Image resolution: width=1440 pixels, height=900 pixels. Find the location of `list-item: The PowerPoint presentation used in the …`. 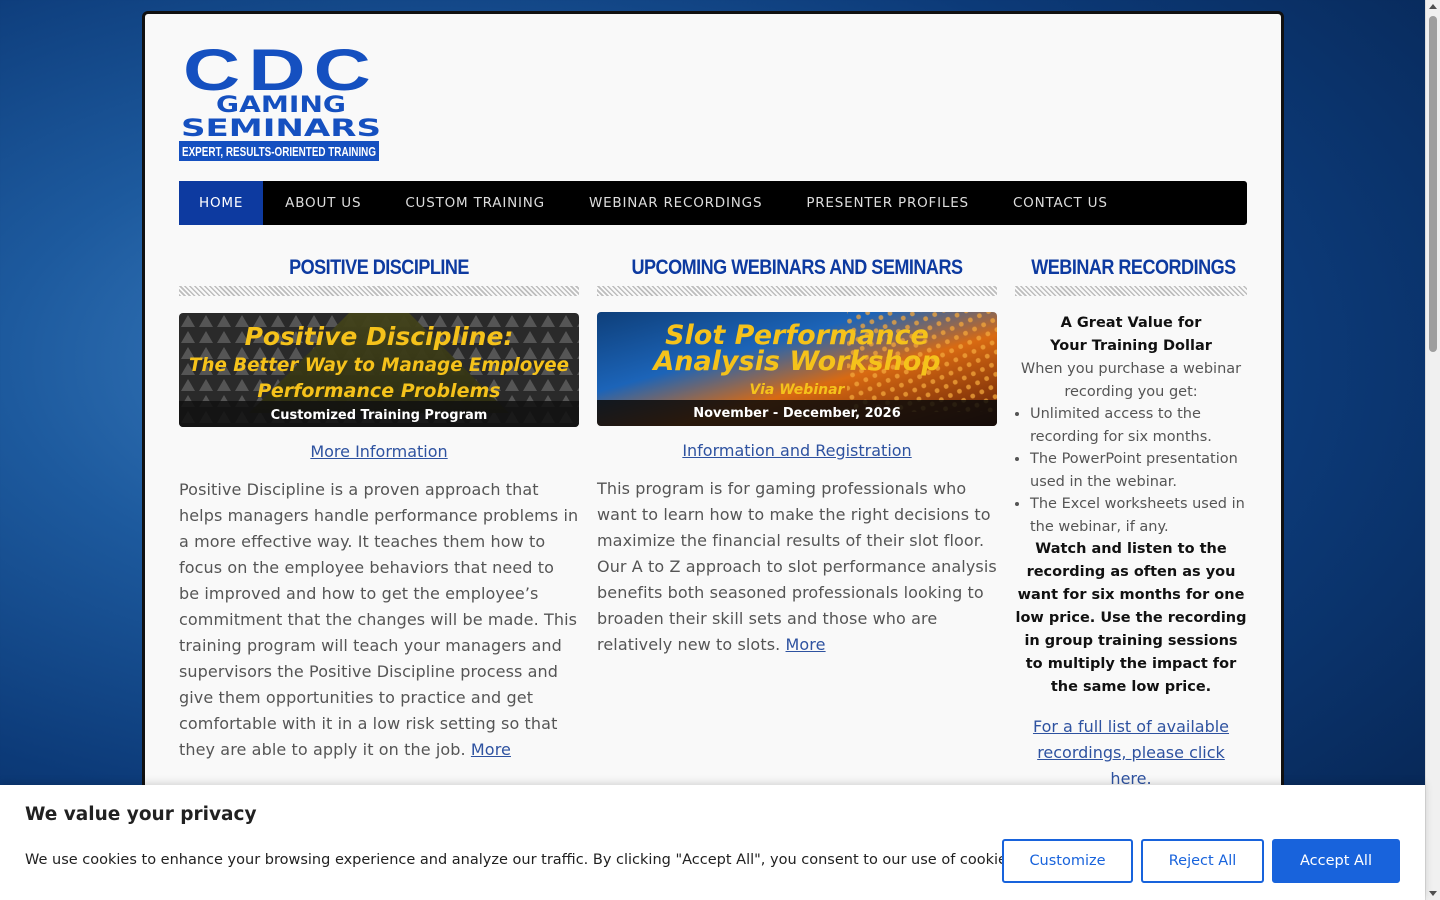

list-item: The PowerPoint presentation used in the … is located at coordinates (1138, 470).